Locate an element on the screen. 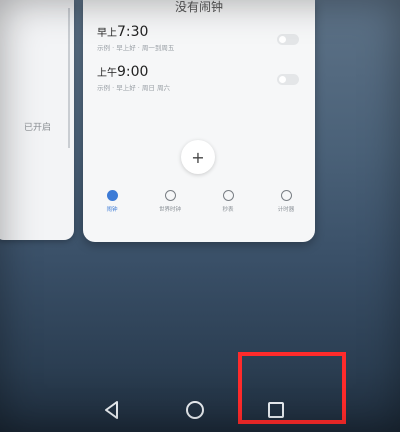 This screenshot has width=400, height=432. alarm-time-value: 9:00 is located at coordinates (133, 72).